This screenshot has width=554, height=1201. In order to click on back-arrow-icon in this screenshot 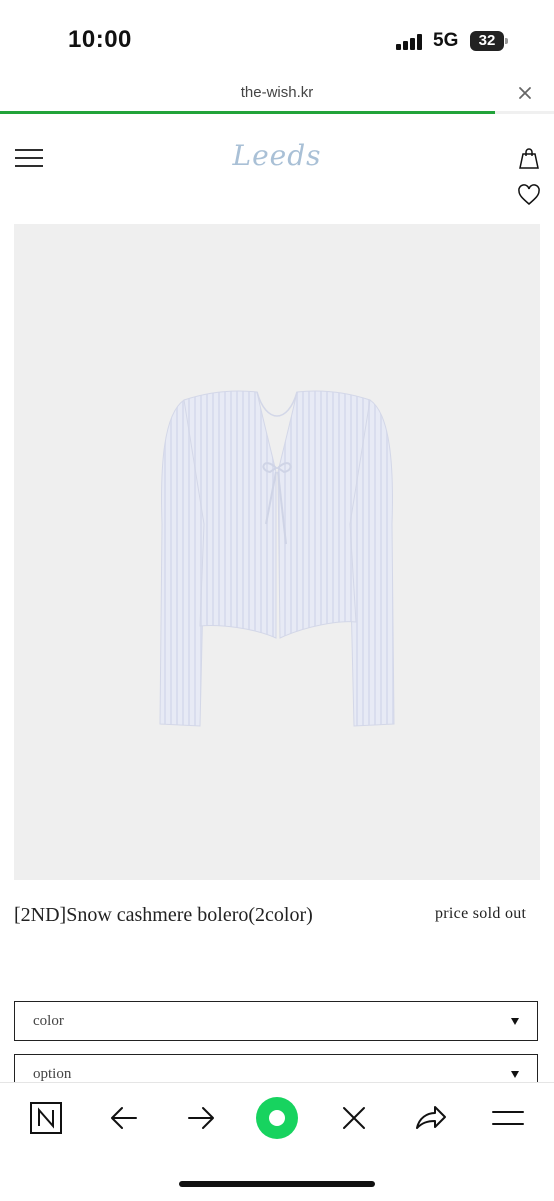, I will do `click(124, 1118)`.